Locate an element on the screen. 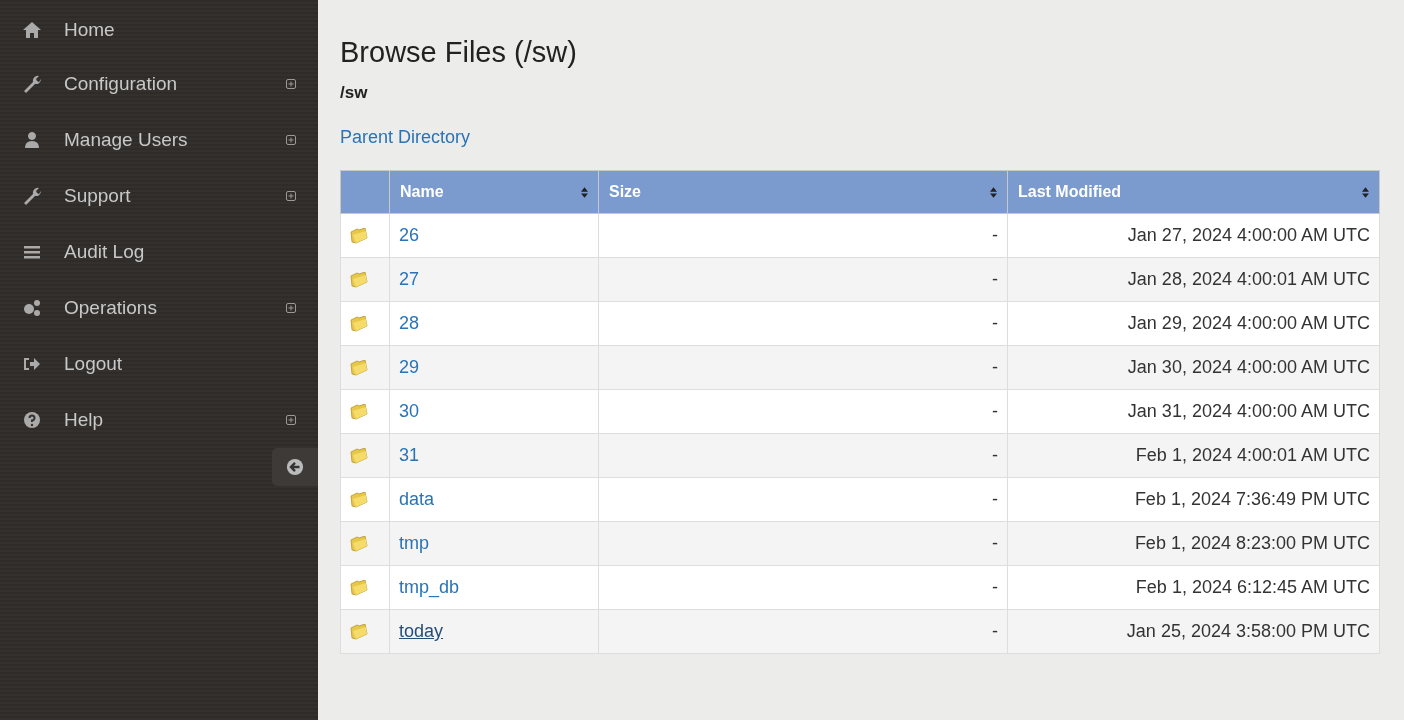 This screenshot has width=1404, height=720. folder-link: 28 is located at coordinates (409, 323).